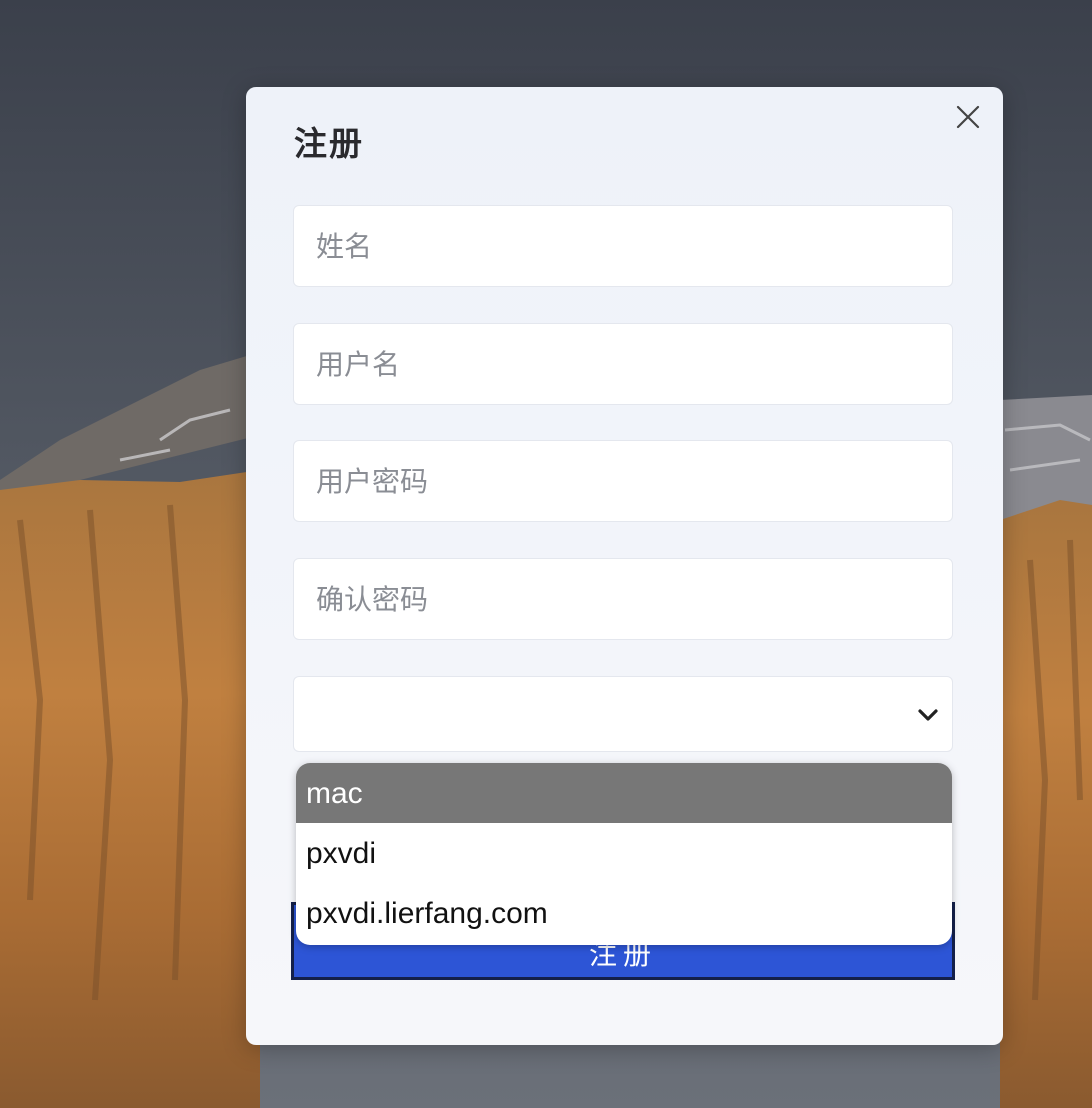  I want to click on confirm-password-input, so click(623, 599).